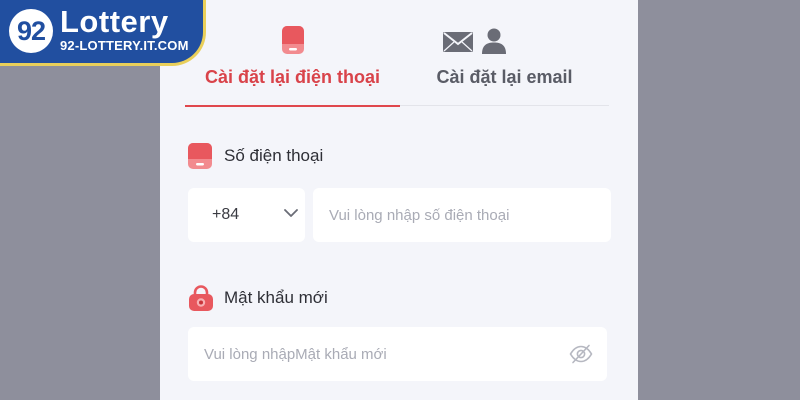 Image resolution: width=800 pixels, height=400 pixels. I want to click on new-password-input, so click(379, 354).